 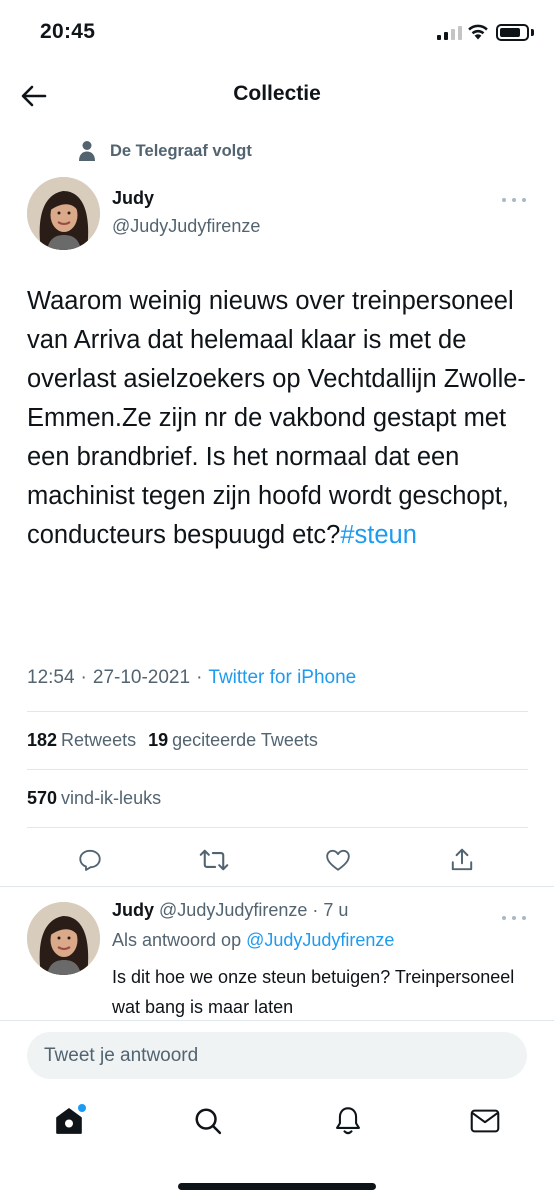 What do you see at coordinates (512, 32) in the screenshot?
I see `battery-icon` at bounding box center [512, 32].